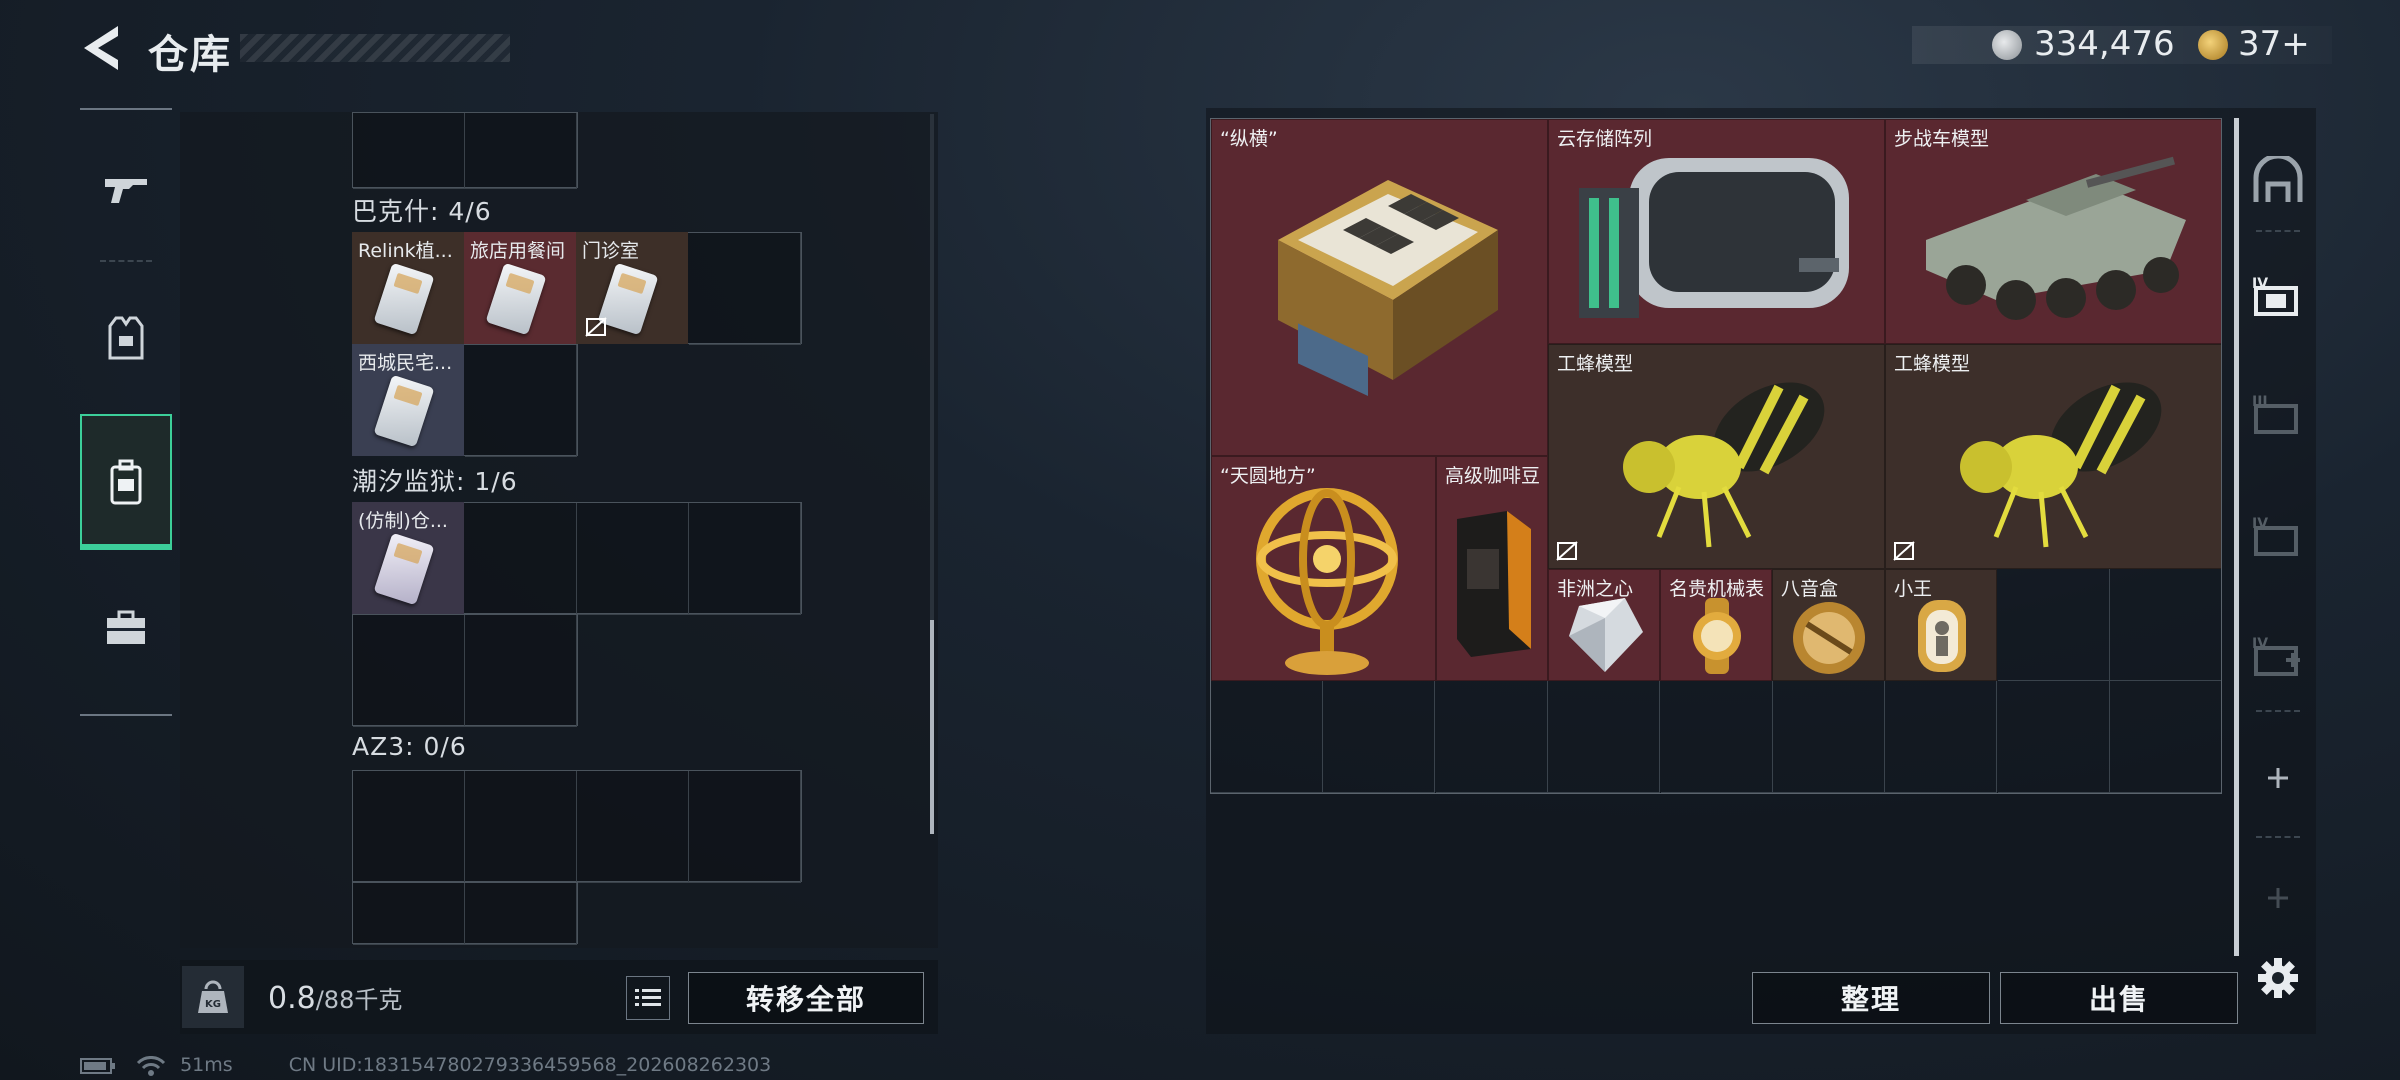 This screenshot has width=2400, height=1080. I want to click on item-cloud-storage: 云存储阵列, so click(1716, 231).